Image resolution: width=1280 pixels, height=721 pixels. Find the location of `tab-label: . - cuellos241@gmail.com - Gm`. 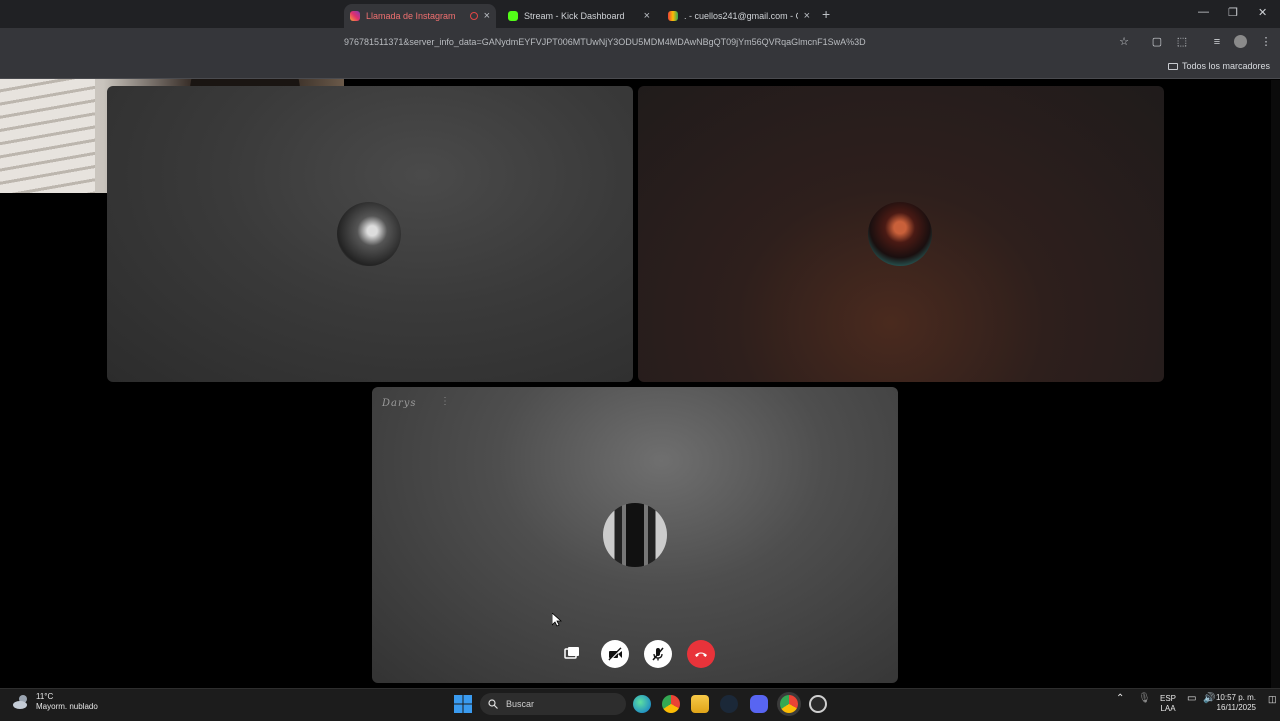

tab-label: . - cuellos241@gmail.com - Gm is located at coordinates (741, 16).